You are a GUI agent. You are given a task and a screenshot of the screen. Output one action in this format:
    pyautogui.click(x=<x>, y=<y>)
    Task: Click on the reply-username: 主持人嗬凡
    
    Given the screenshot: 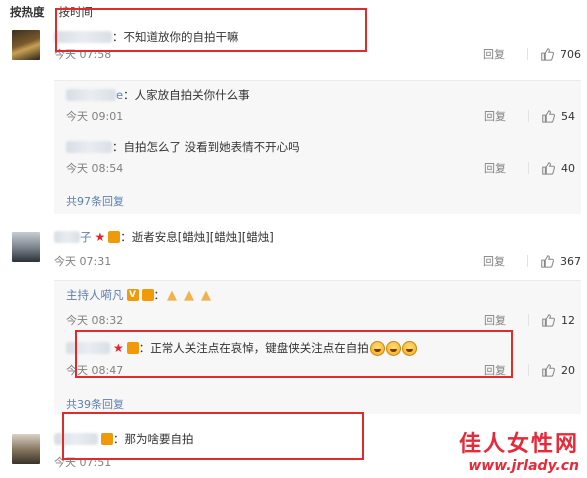 What is the action you would take?
    pyautogui.click(x=95, y=295)
    